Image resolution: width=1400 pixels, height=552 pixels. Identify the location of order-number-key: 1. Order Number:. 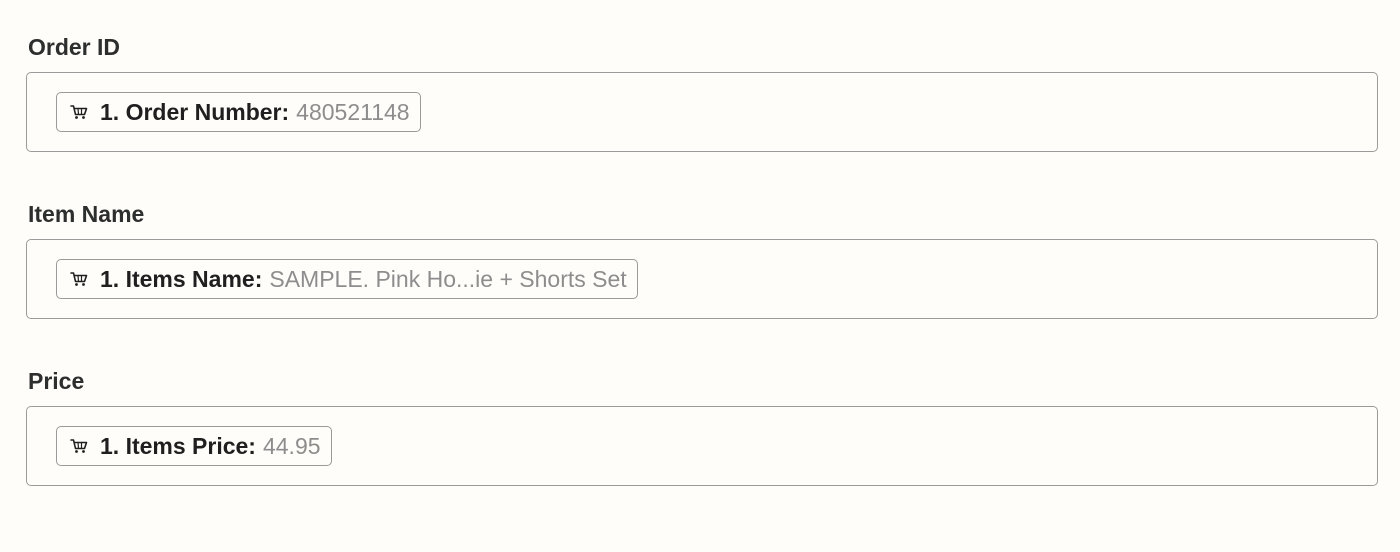
(195, 111).